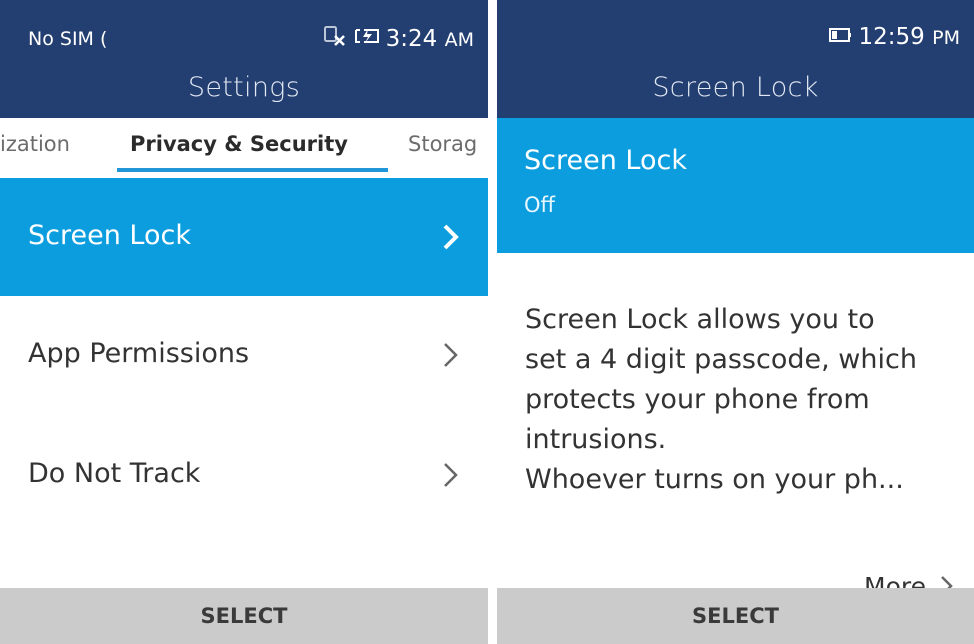 The height and width of the screenshot is (644, 974). Describe the element at coordinates (244, 87) in the screenshot. I see `page-title: Settings` at that location.